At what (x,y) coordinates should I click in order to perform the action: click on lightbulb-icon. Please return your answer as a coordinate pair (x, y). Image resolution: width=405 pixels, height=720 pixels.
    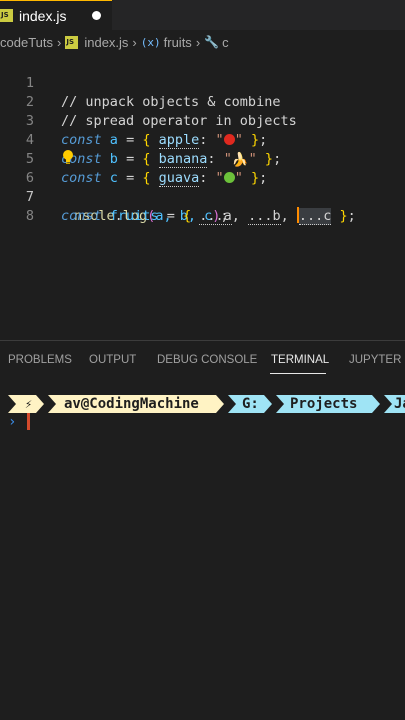
    Looking at the image, I should click on (68, 157).